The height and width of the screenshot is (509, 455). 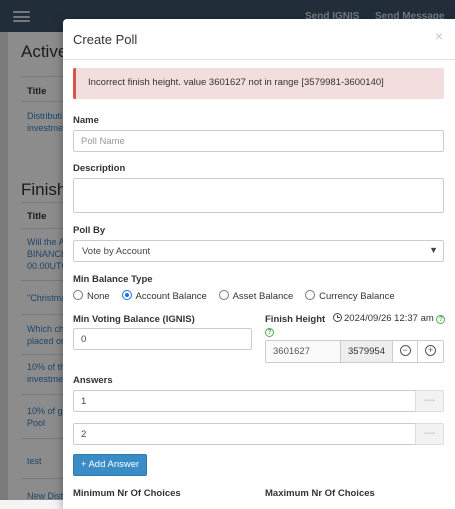 I want to click on finish-height-input, so click(x=303, y=351).